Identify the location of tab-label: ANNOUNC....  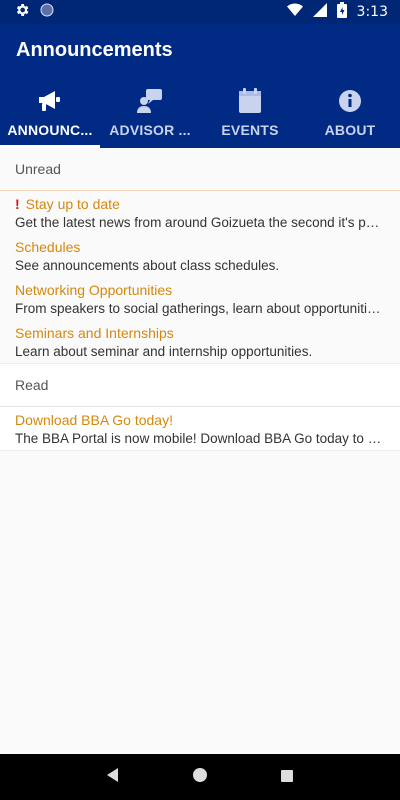
(50, 130).